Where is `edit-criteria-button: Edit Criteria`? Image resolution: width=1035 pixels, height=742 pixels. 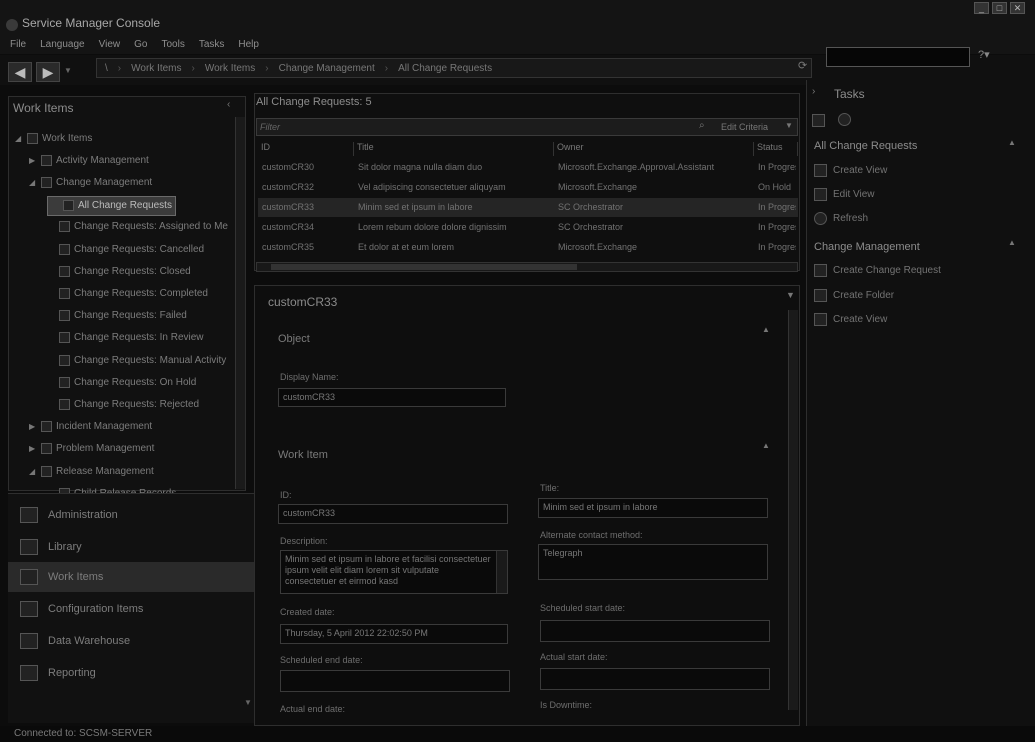
edit-criteria-button: Edit Criteria is located at coordinates (744, 127).